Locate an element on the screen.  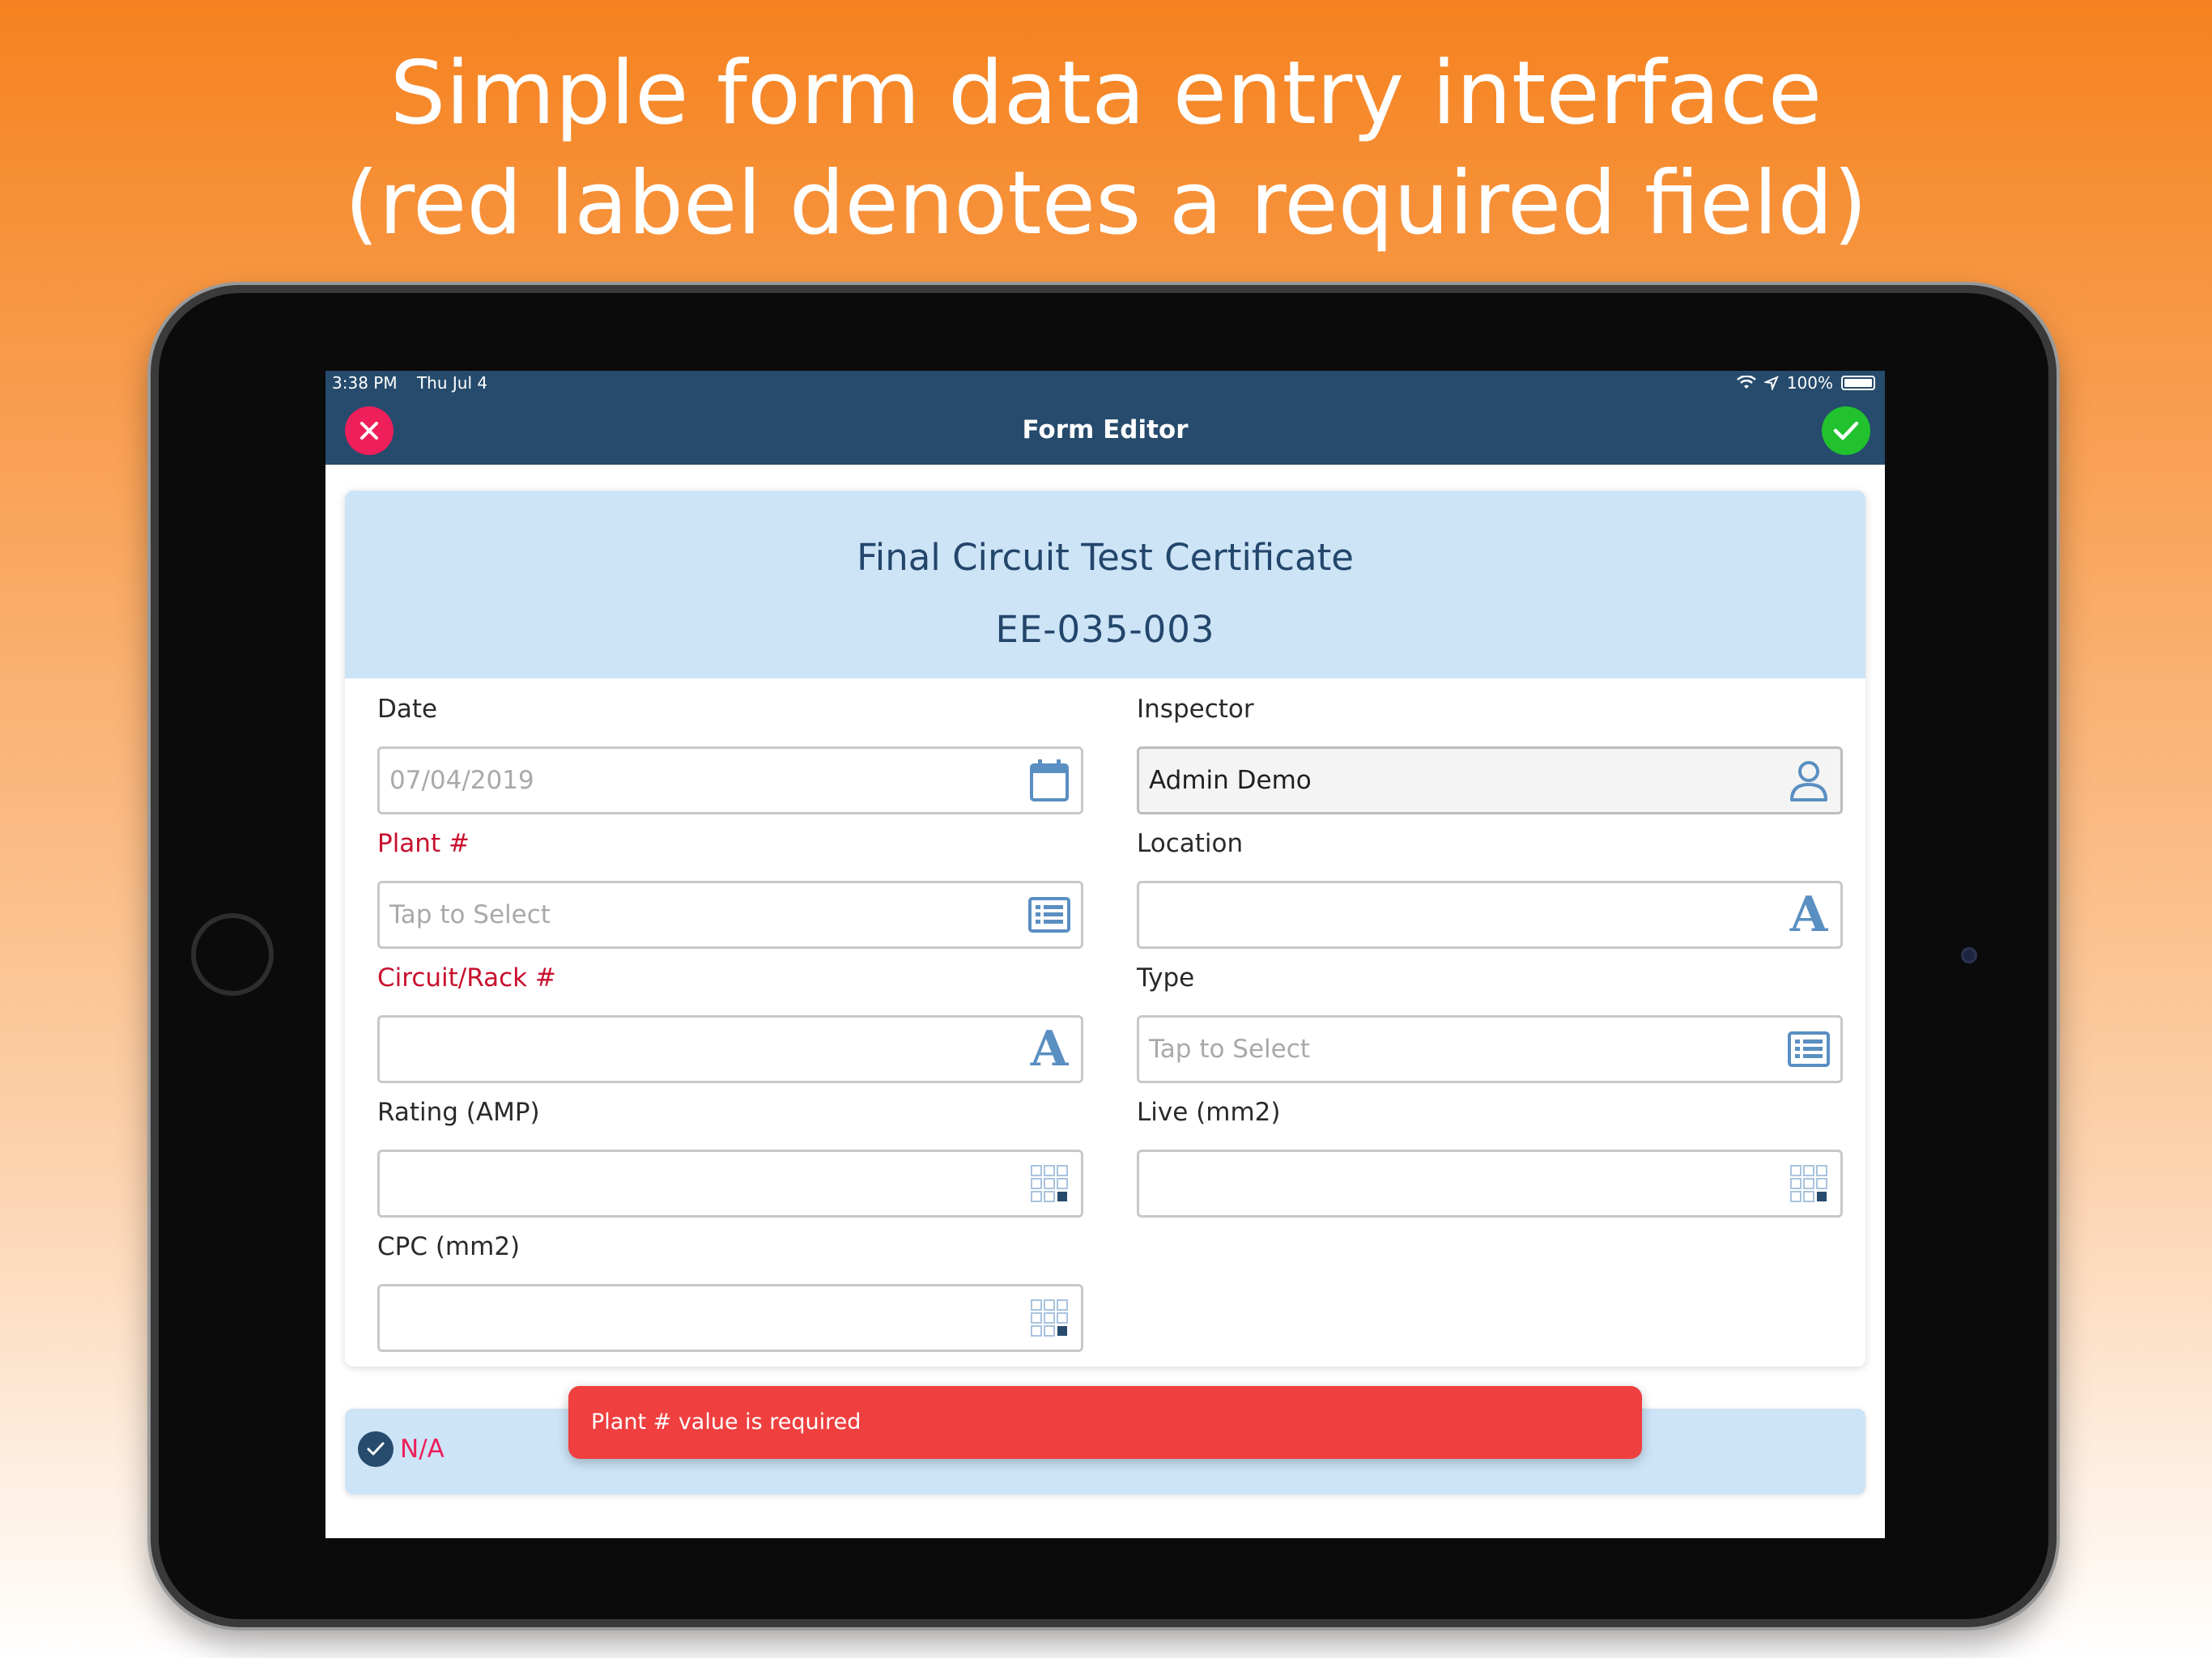
user-icon is located at coordinates (1809, 780).